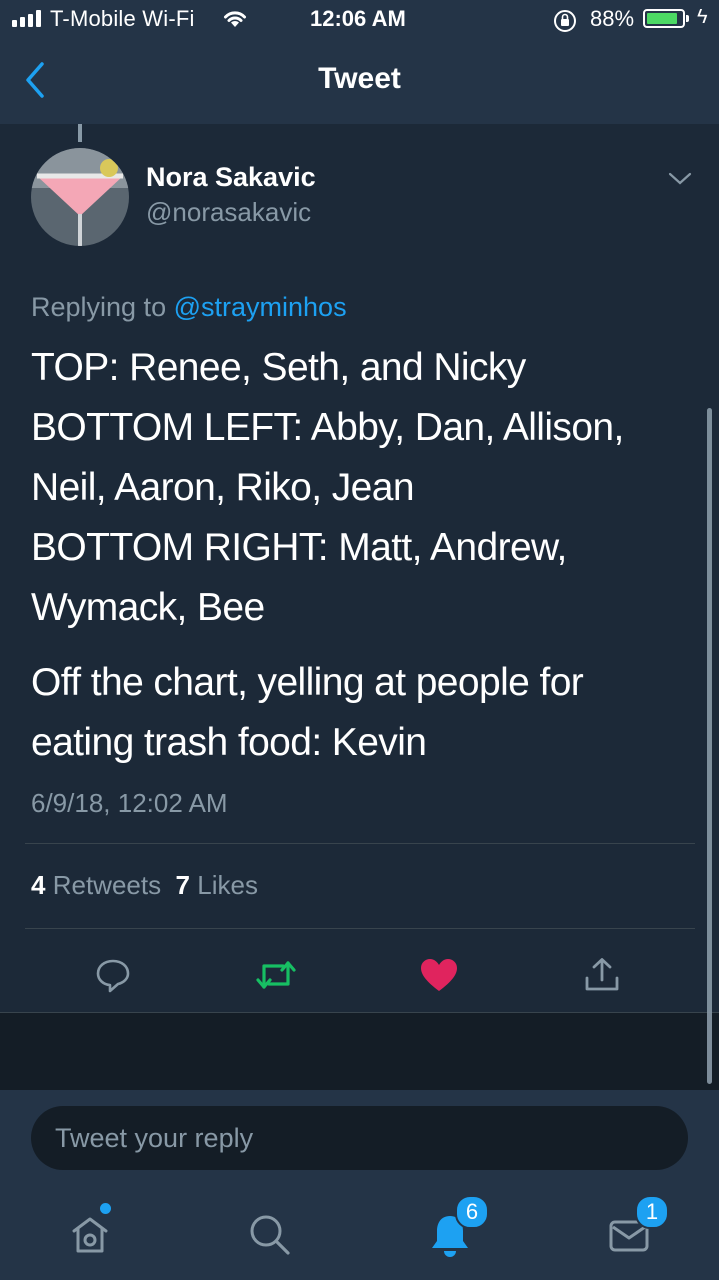  I want to click on tab-notifications: 6, so click(454, 1230).